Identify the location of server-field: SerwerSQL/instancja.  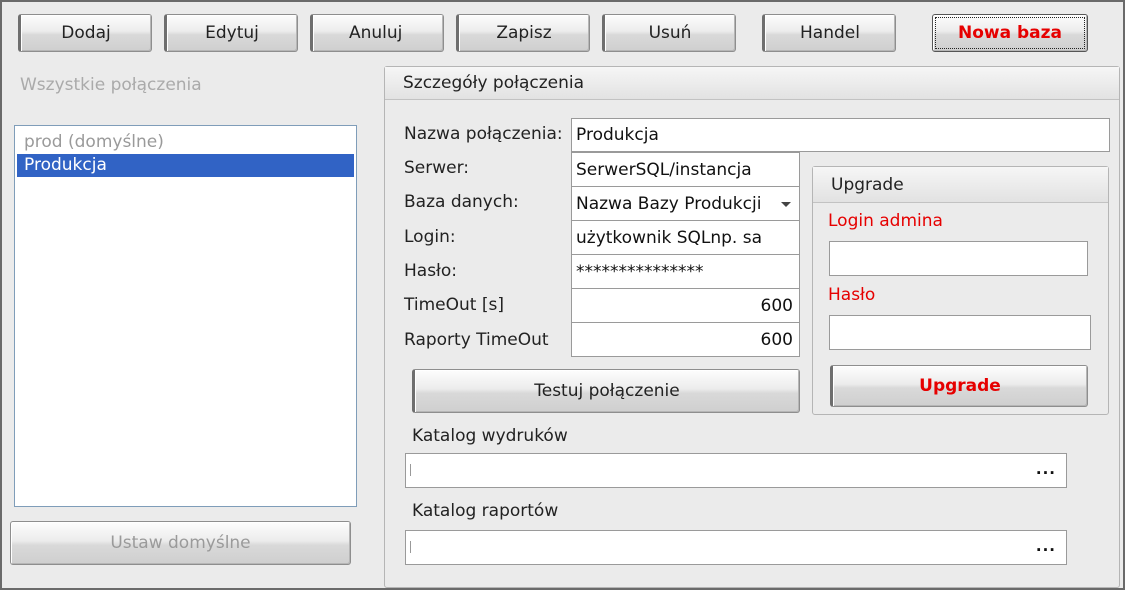
(685, 169).